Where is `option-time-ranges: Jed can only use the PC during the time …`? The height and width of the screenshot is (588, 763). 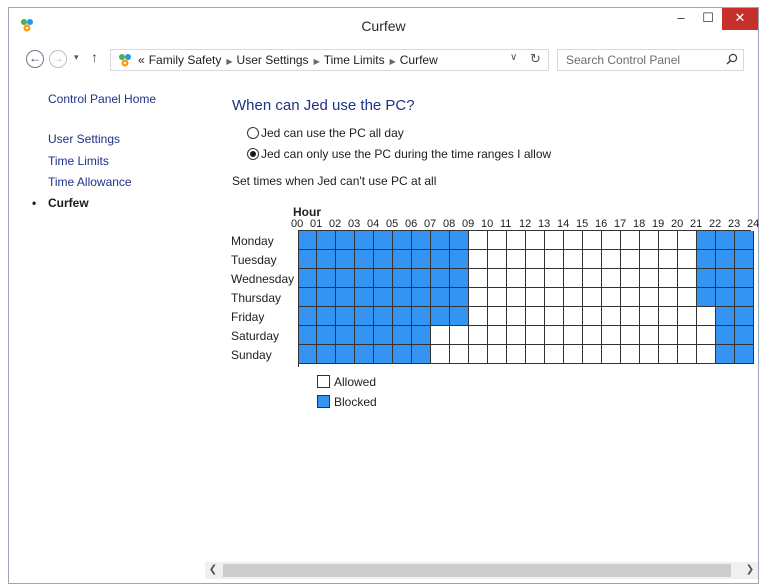 option-time-ranges: Jed can only use the PC during the time … is located at coordinates (399, 155).